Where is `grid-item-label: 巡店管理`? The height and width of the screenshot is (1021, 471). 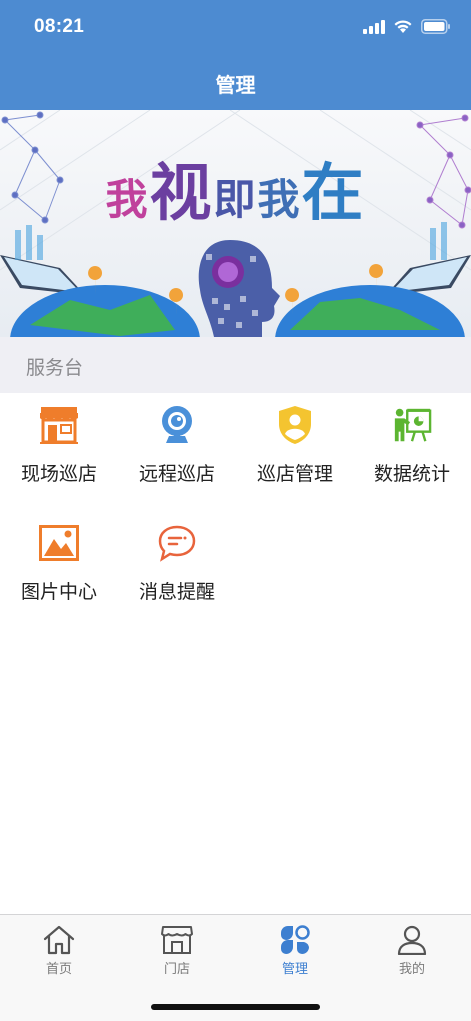
grid-item-label: 巡店管理 is located at coordinates (294, 474).